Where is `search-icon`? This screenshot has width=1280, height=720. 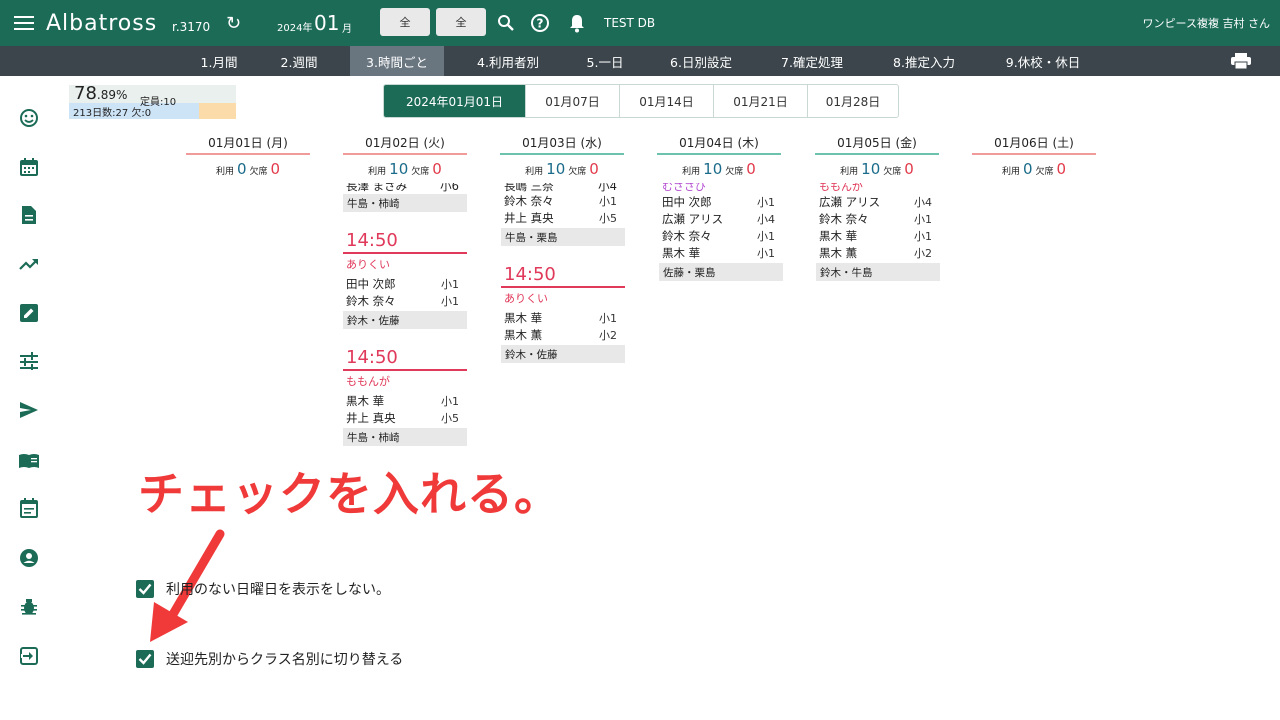
search-icon is located at coordinates (507, 23).